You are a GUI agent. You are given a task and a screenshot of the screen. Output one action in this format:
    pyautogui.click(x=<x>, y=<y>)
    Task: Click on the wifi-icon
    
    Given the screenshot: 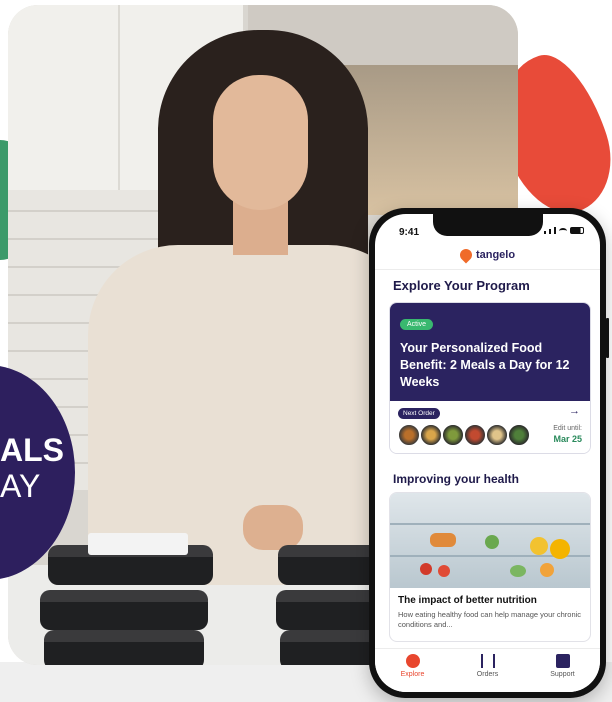 What is the action you would take?
    pyautogui.click(x=563, y=231)
    